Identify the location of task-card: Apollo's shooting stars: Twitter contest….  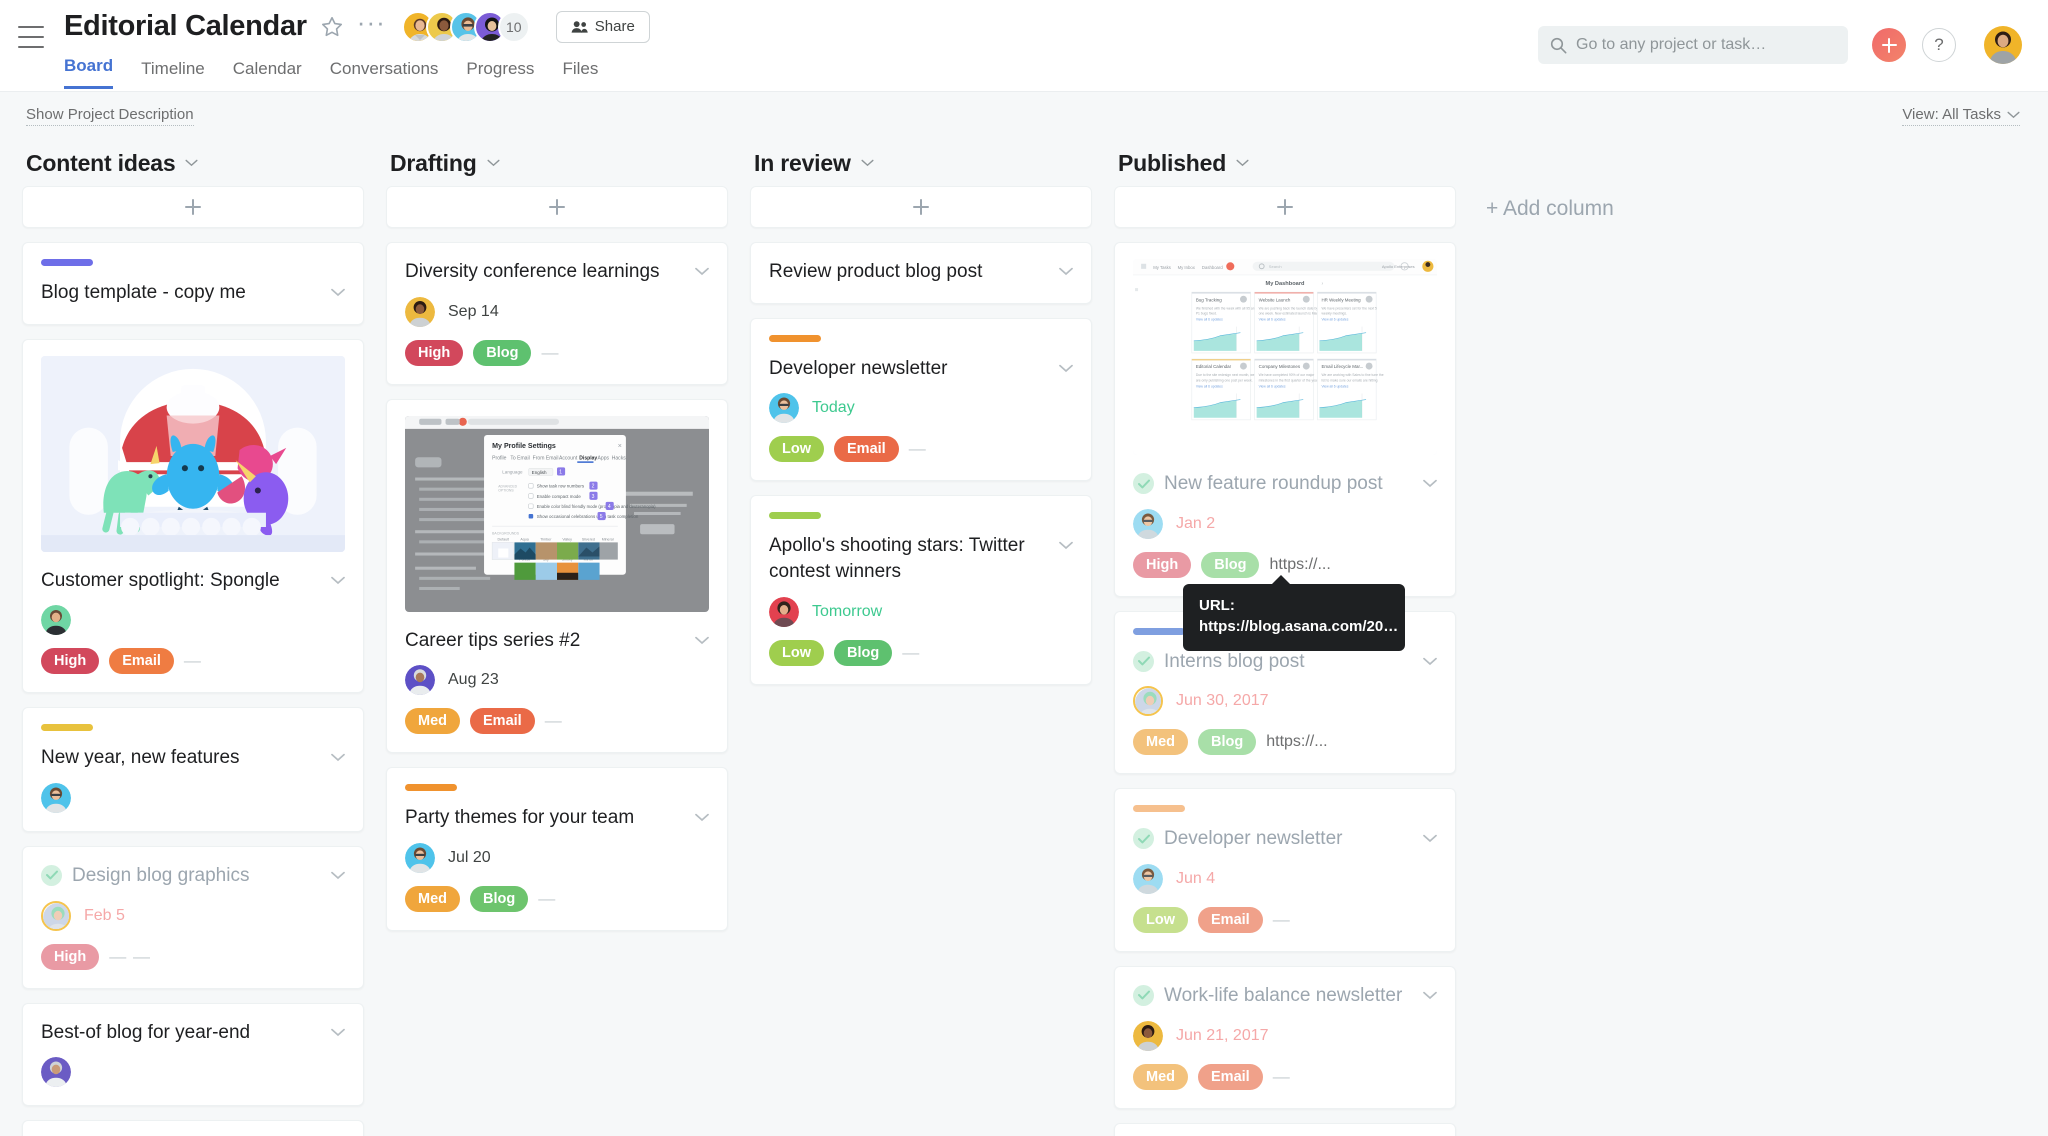
(921, 590).